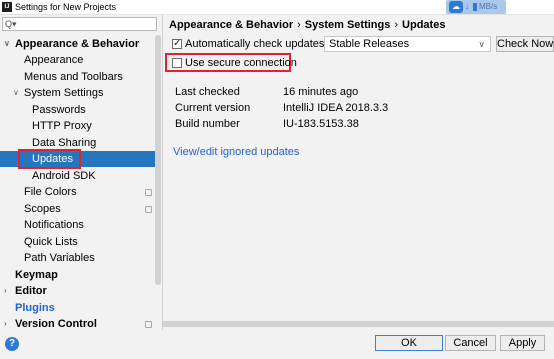 The width and height of the screenshot is (554, 359). What do you see at coordinates (207, 92) in the screenshot?
I see `last-checked-label: Last checked` at bounding box center [207, 92].